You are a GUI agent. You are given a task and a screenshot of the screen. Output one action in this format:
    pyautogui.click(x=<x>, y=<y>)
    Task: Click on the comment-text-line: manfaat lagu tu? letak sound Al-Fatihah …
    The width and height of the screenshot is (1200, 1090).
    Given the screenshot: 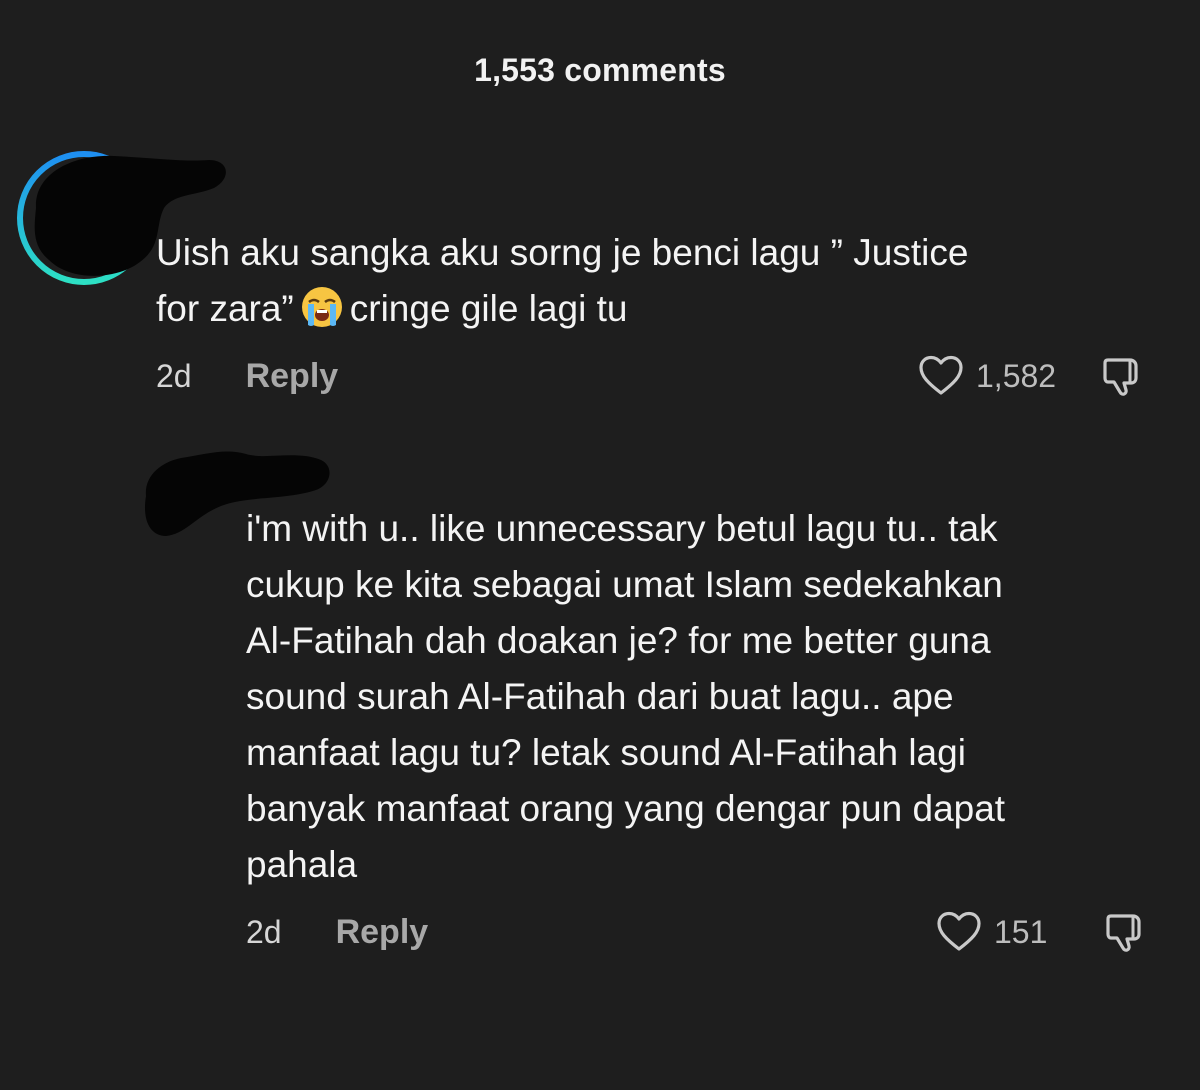 What is the action you would take?
    pyautogui.click(x=606, y=752)
    